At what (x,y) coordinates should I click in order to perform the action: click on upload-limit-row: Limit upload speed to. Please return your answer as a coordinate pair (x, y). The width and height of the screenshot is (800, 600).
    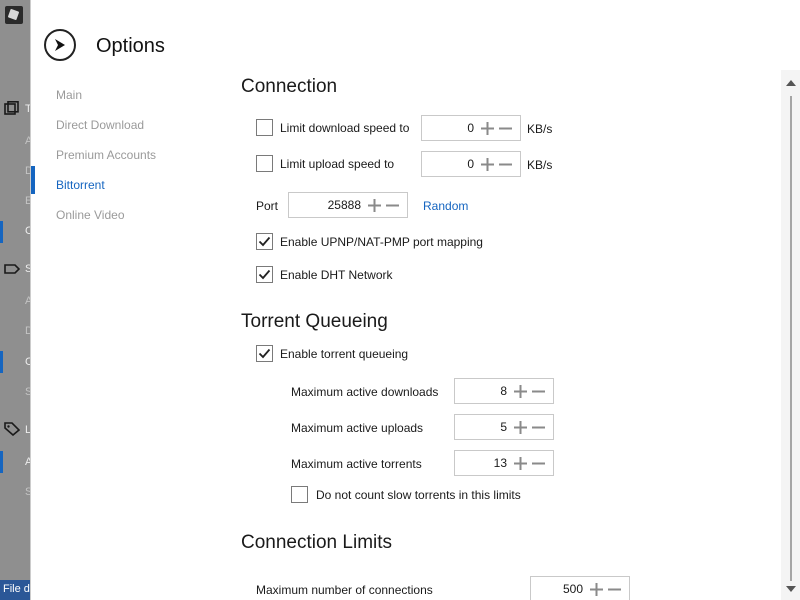
    Looking at the image, I should click on (325, 163).